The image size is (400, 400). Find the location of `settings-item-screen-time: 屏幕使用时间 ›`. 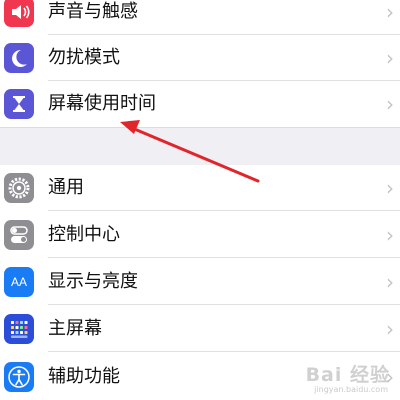

settings-item-screen-time: 屏幕使用时间 › is located at coordinates (200, 104).